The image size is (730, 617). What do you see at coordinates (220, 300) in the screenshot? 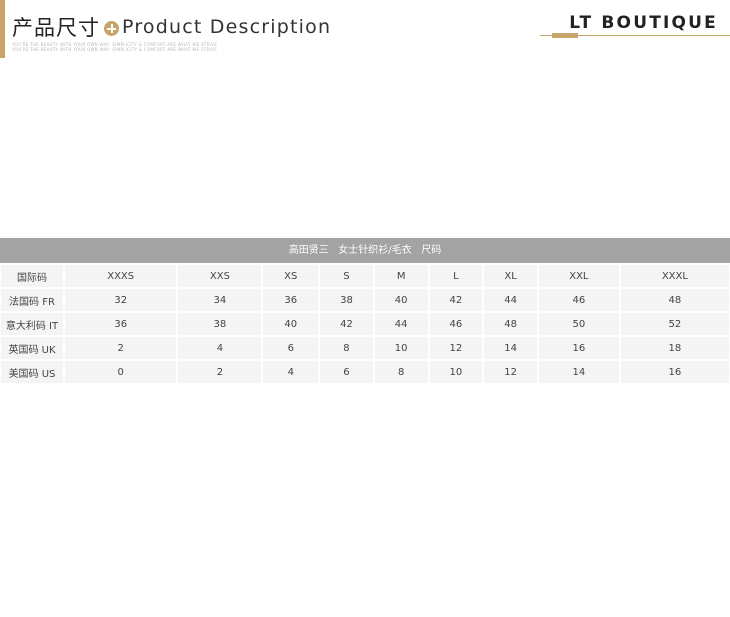
I see `table-cell: 34` at bounding box center [220, 300].